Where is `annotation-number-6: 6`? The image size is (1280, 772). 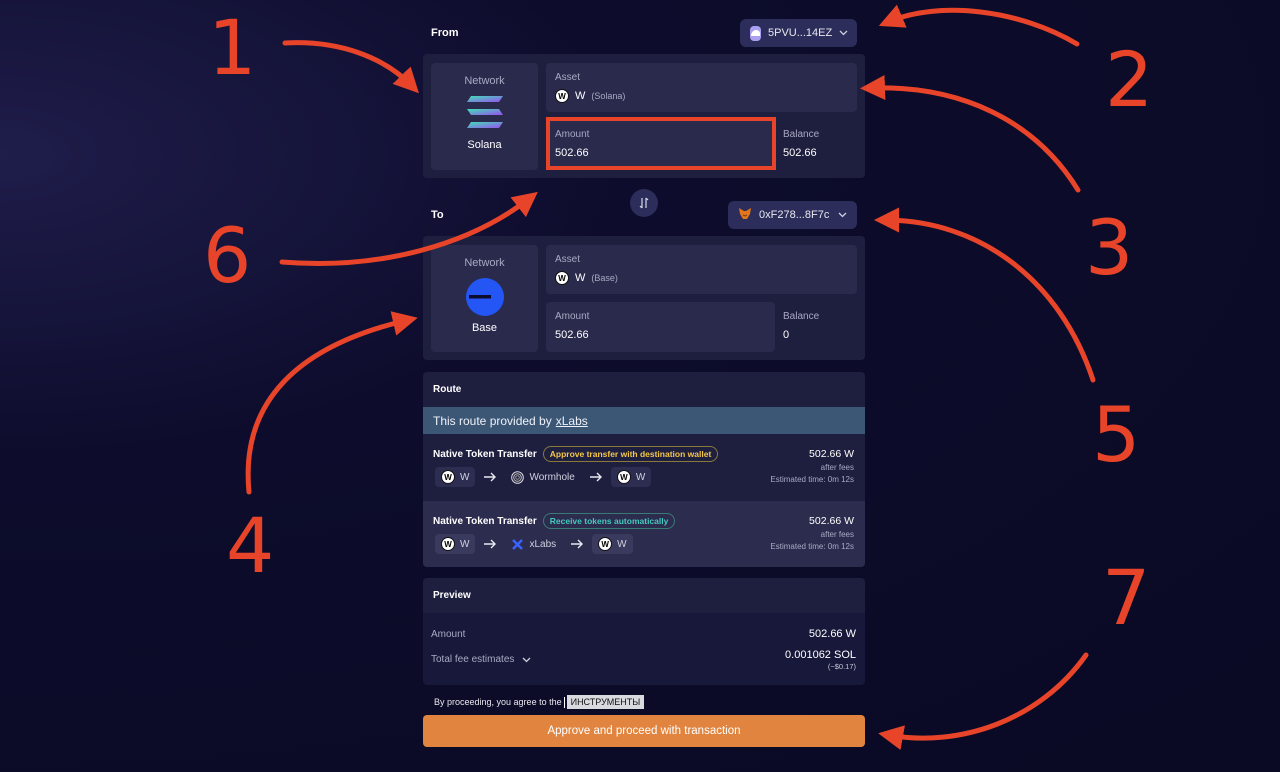 annotation-number-6: 6 is located at coordinates (227, 255).